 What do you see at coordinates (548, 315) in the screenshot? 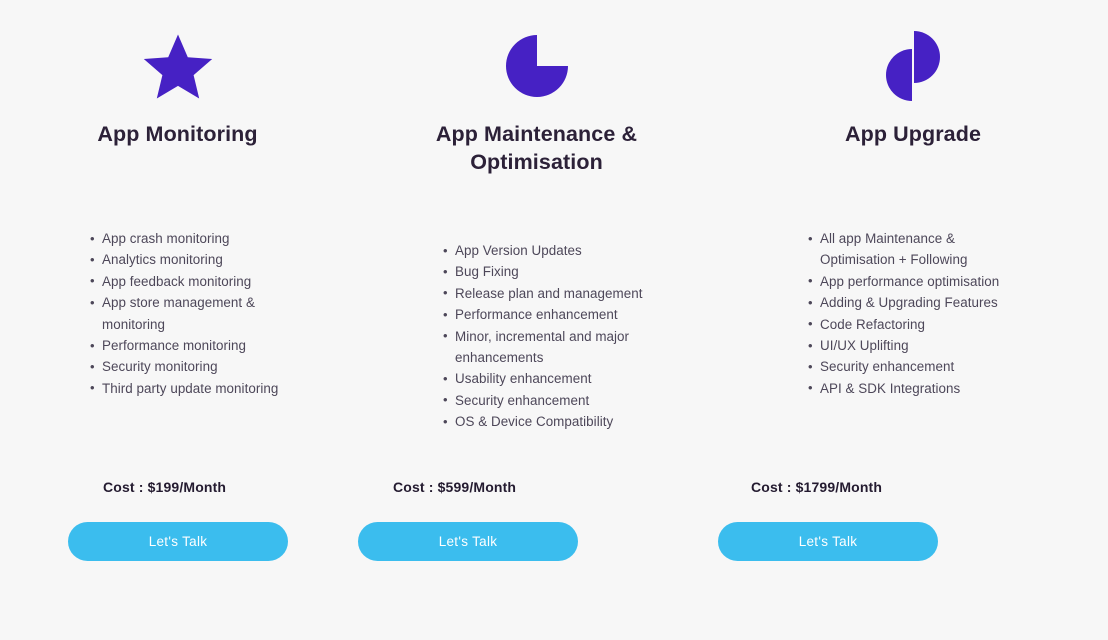
I see `list-item: Performance enhancement` at bounding box center [548, 315].